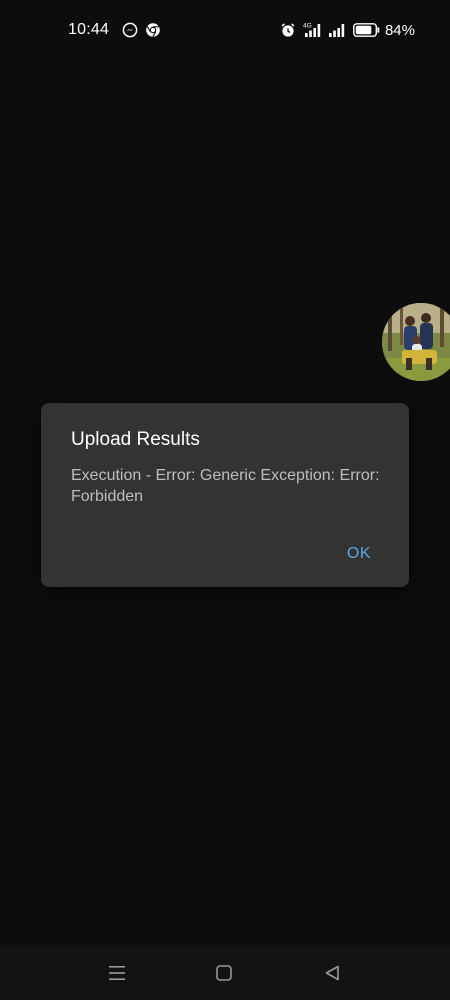 The height and width of the screenshot is (1000, 450). I want to click on network-label: 4G, so click(307, 26).